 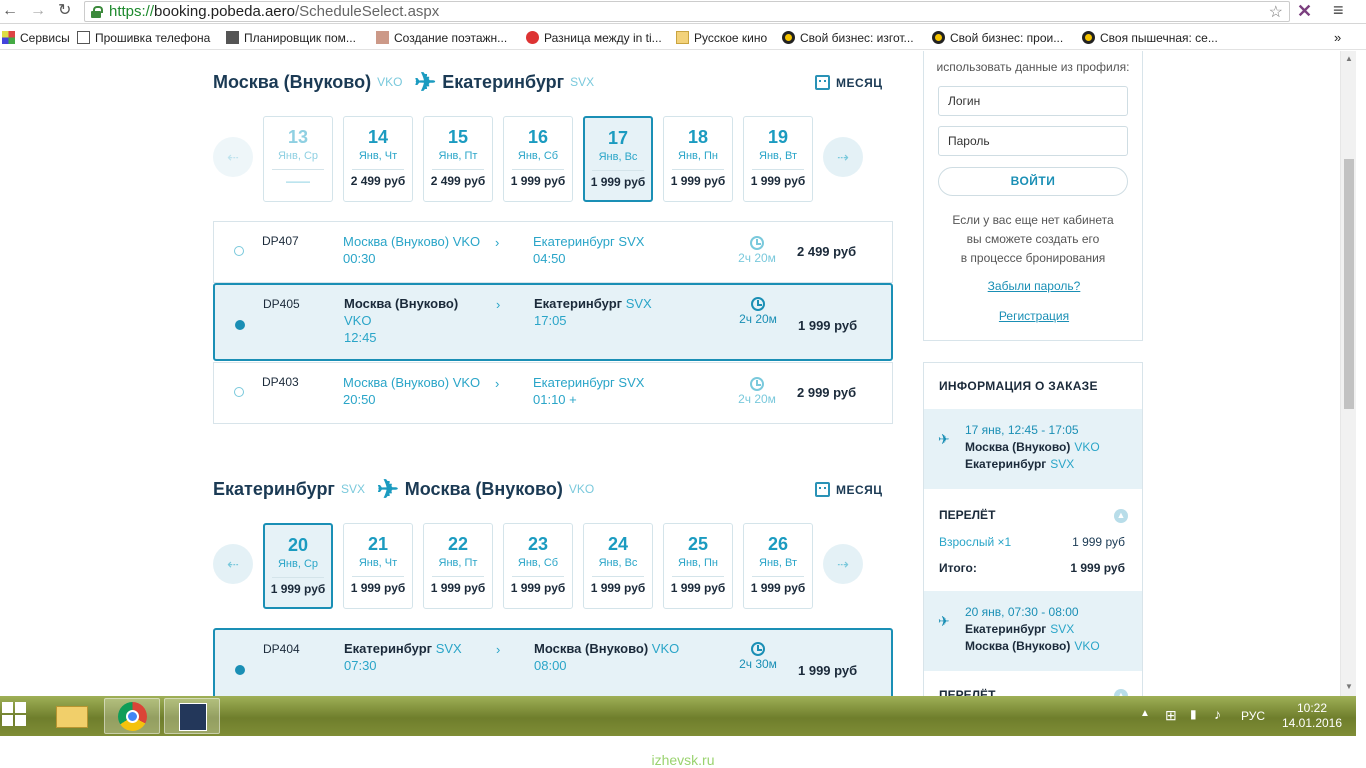 I want to click on drawing-app-icon, so click(x=192, y=716).